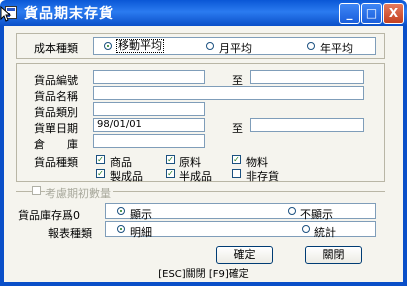 The height and width of the screenshot is (286, 407). Describe the element at coordinates (100, 173) in the screenshot. I see `item-type-finished-checkbox: ✓` at that location.